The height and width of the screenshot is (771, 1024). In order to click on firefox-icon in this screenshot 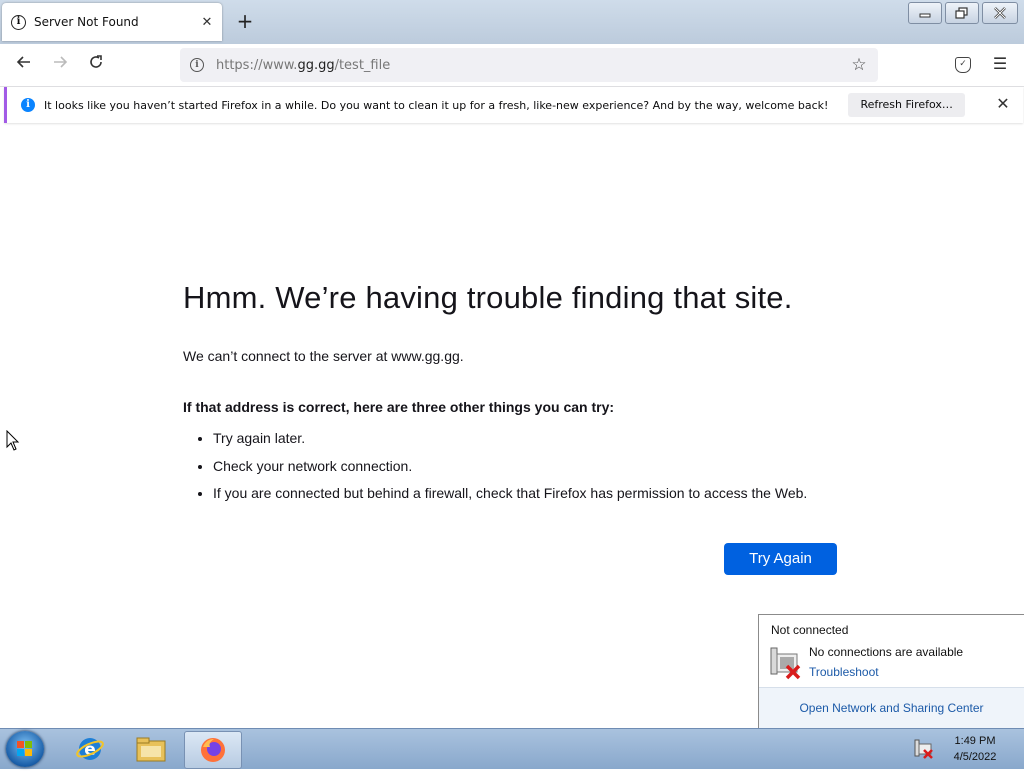, I will do `click(213, 750)`.